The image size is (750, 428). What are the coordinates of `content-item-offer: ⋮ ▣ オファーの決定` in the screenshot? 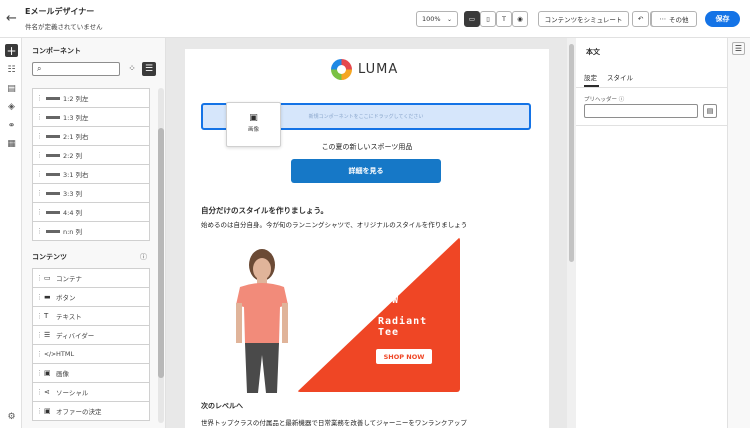 It's located at (91, 411).